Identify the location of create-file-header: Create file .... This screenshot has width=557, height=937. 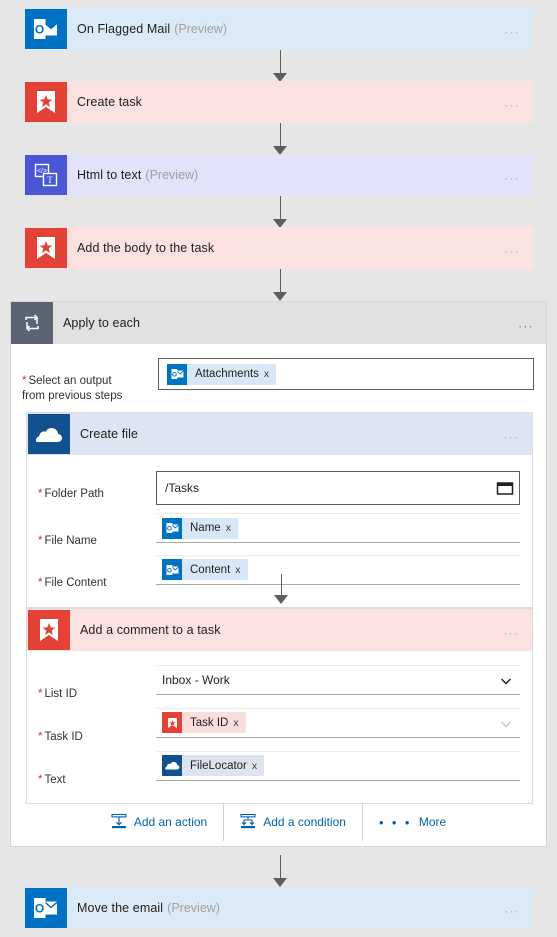
(279, 434).